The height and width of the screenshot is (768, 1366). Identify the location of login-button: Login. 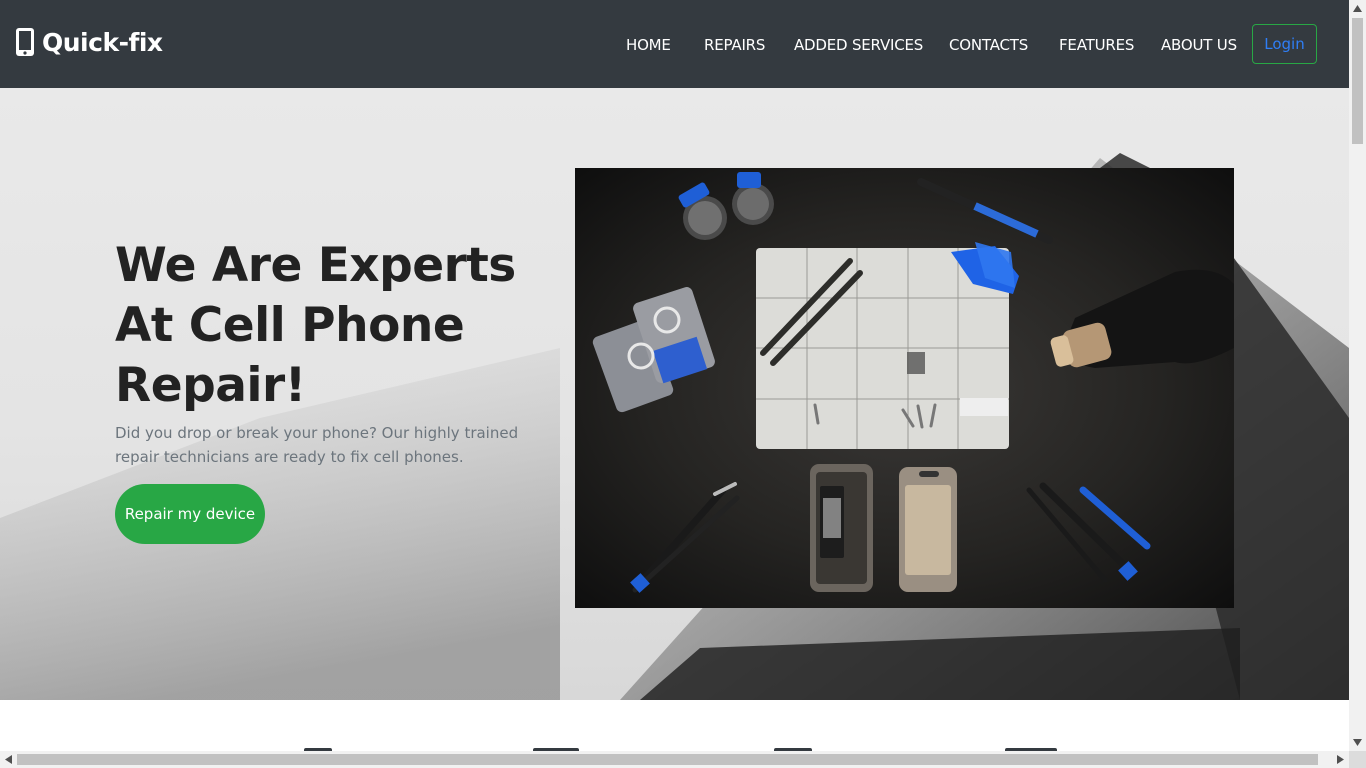
(1284, 44).